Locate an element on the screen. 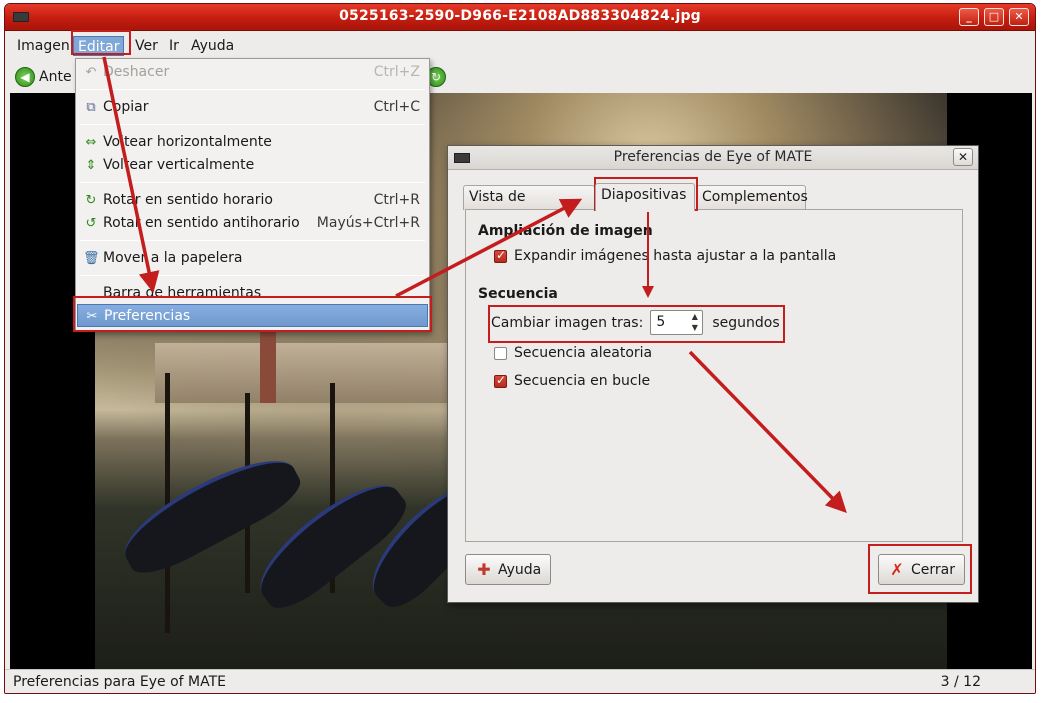 The height and width of the screenshot is (703, 1044). menu-item-rotate-cw: ↻ Rotar en sentido horario Ctrl+R is located at coordinates (252, 200).